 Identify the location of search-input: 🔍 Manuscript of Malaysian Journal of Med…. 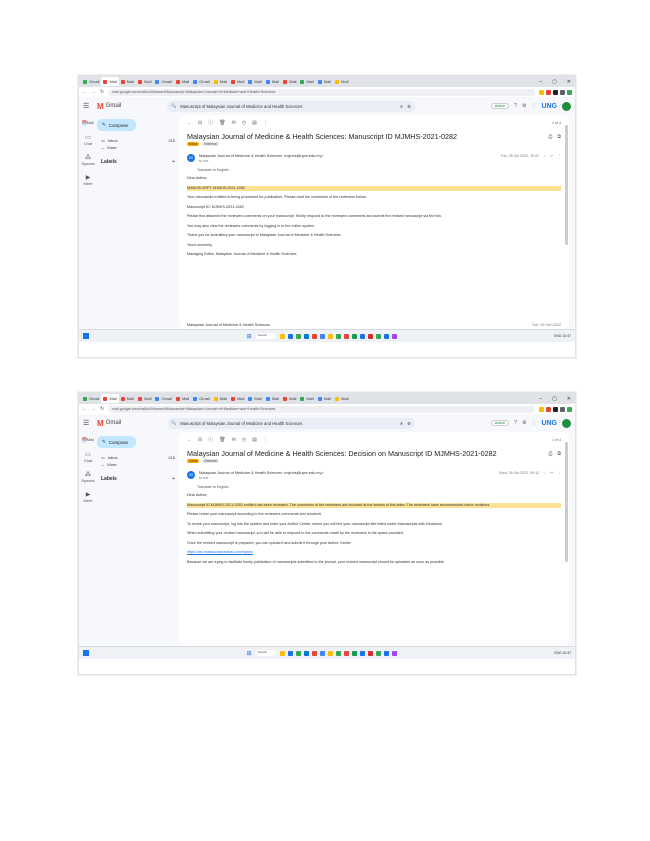
(291, 106).